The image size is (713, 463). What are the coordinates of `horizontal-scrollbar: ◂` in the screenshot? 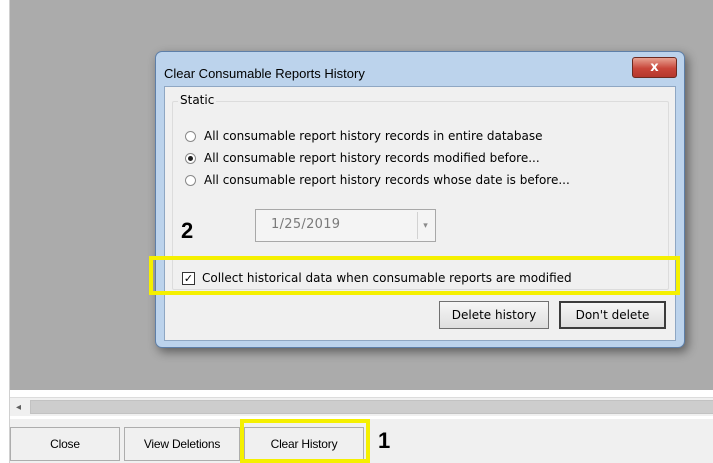 It's located at (361, 406).